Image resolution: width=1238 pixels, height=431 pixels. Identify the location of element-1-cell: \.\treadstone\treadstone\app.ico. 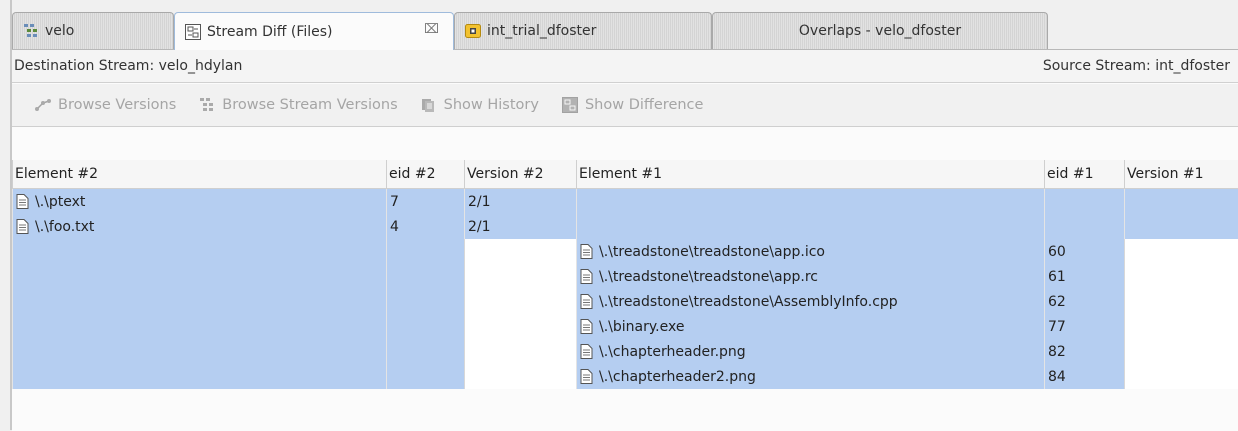
(811, 251).